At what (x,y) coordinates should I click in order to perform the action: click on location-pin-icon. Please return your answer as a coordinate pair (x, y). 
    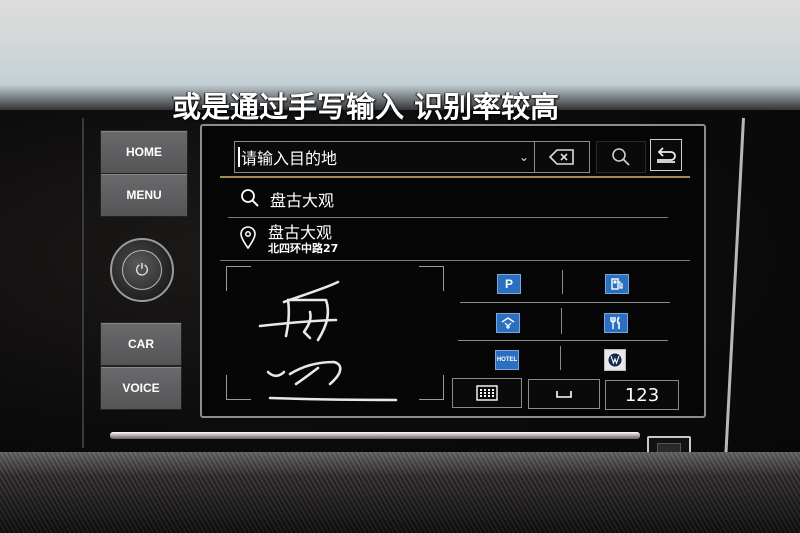
    Looking at the image, I should click on (248, 238).